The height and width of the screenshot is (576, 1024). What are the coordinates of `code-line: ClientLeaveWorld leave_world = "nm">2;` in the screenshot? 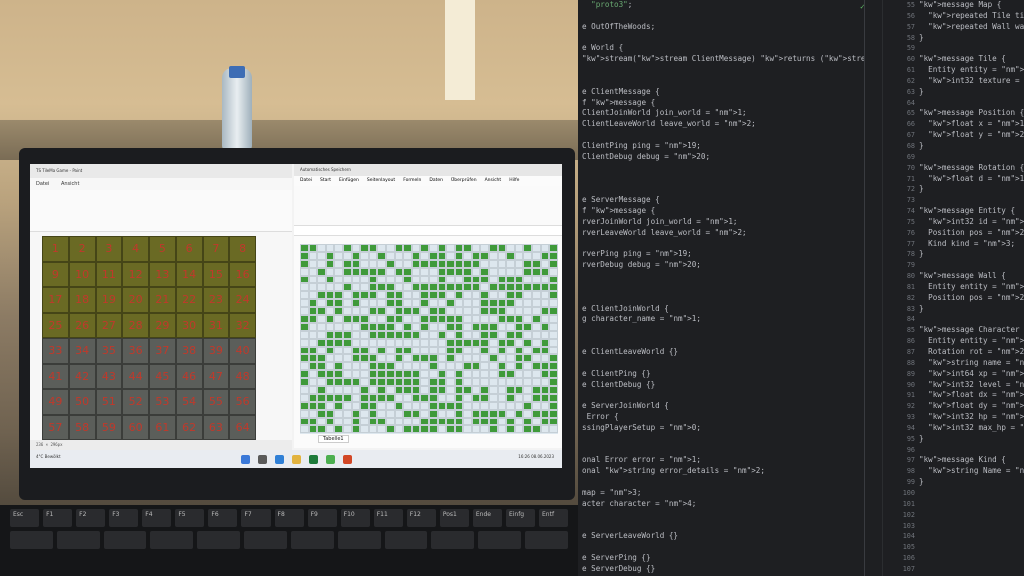 It's located at (721, 124).